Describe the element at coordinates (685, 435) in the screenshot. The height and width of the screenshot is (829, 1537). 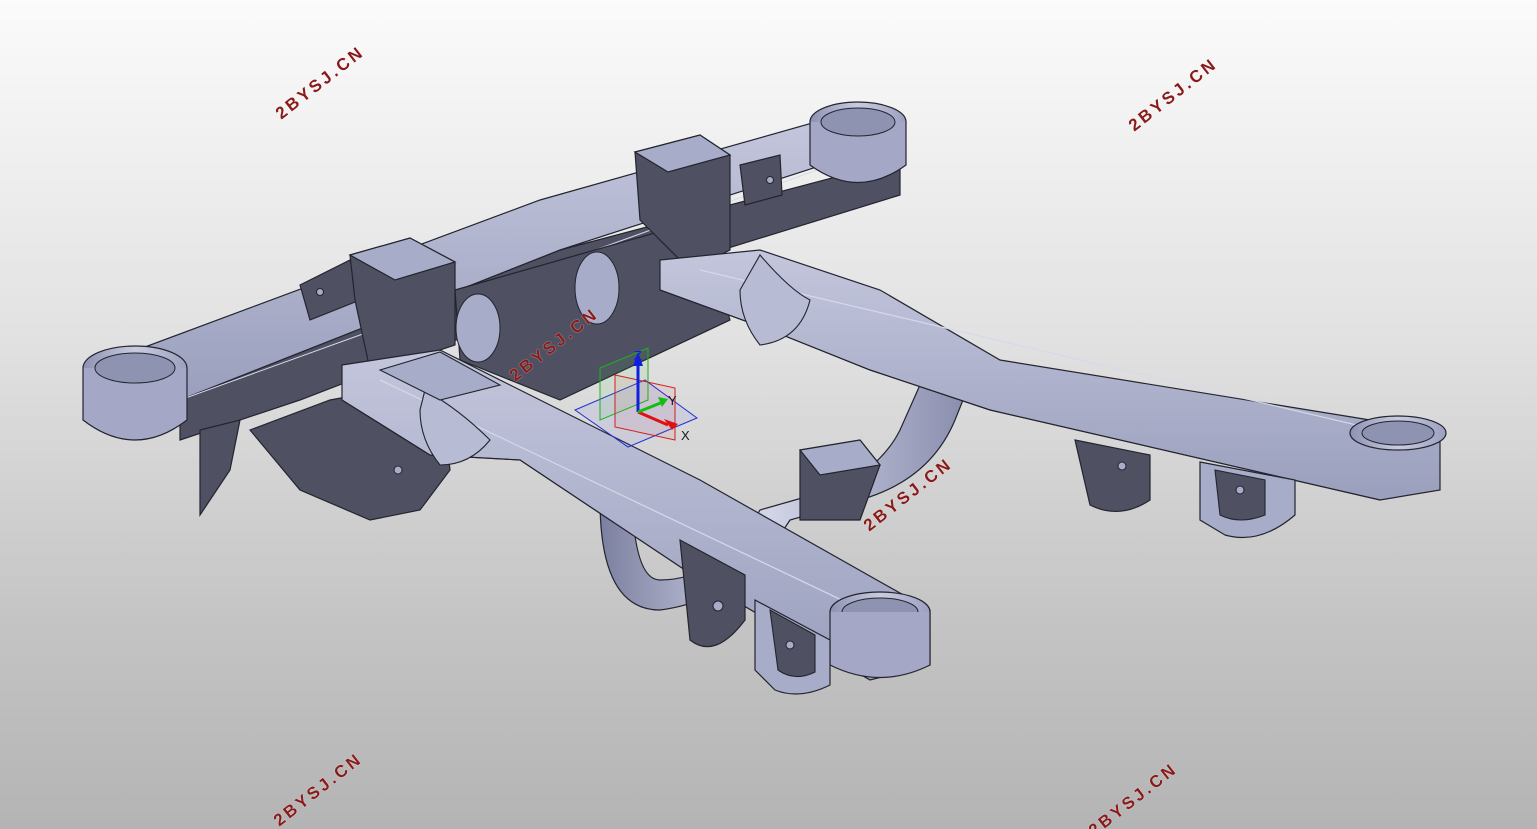
I see `x-axis-label: X` at that location.